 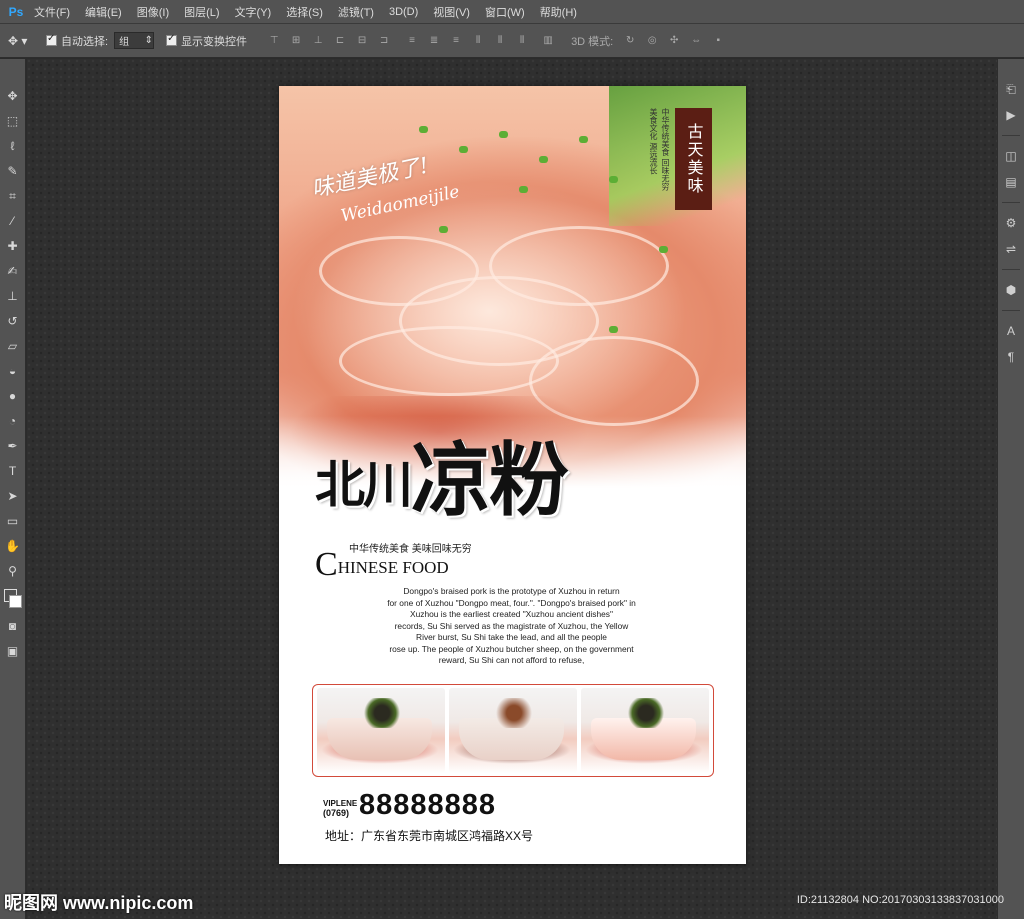 I want to click on auto-select-value: 组, so click(x=124, y=42).